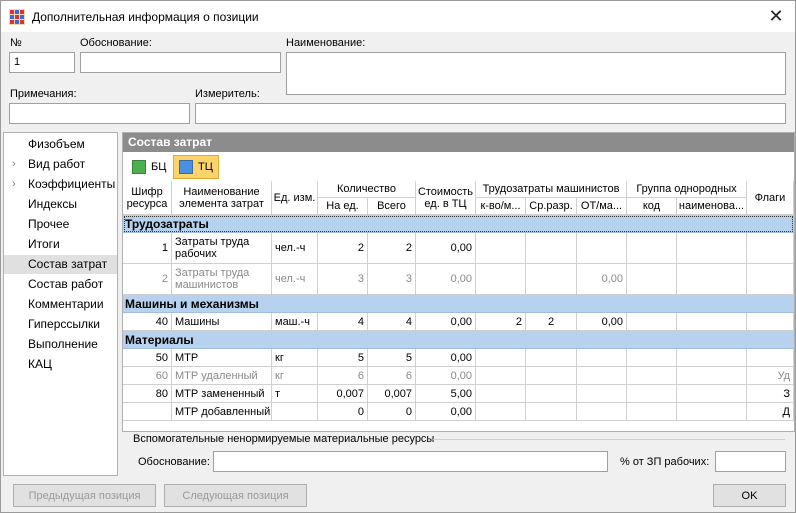 The height and width of the screenshot is (513, 796). Describe the element at coordinates (343, 412) in the screenshot. I see `cell-qty-per-unit: 0` at that location.